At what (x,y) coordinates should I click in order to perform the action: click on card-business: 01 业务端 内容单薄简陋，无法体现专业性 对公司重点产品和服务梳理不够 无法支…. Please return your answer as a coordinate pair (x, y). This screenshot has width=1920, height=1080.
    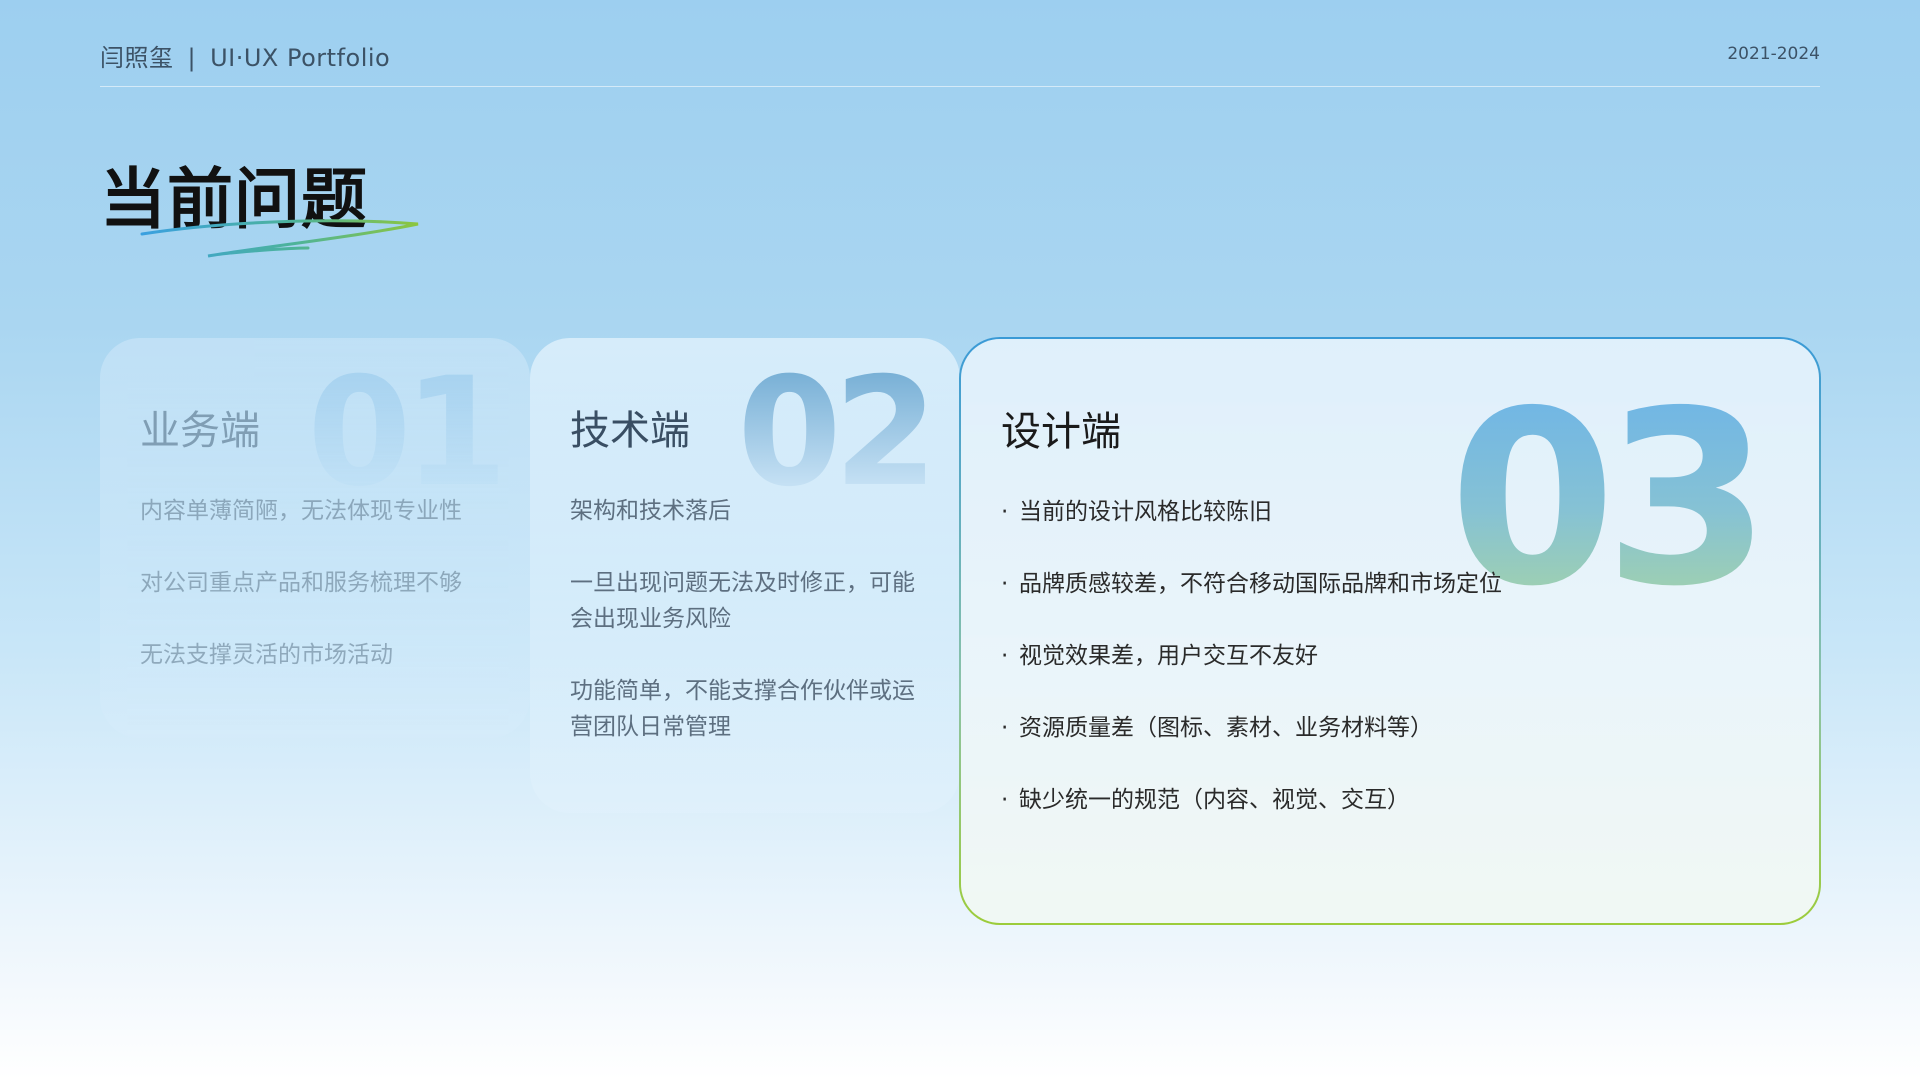
    Looking at the image, I should click on (315, 538).